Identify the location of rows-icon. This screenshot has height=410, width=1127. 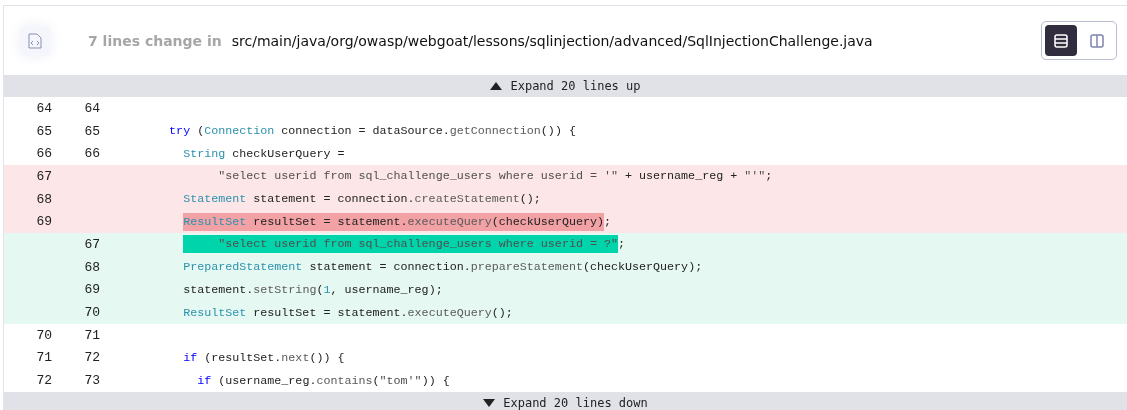
(1061, 40).